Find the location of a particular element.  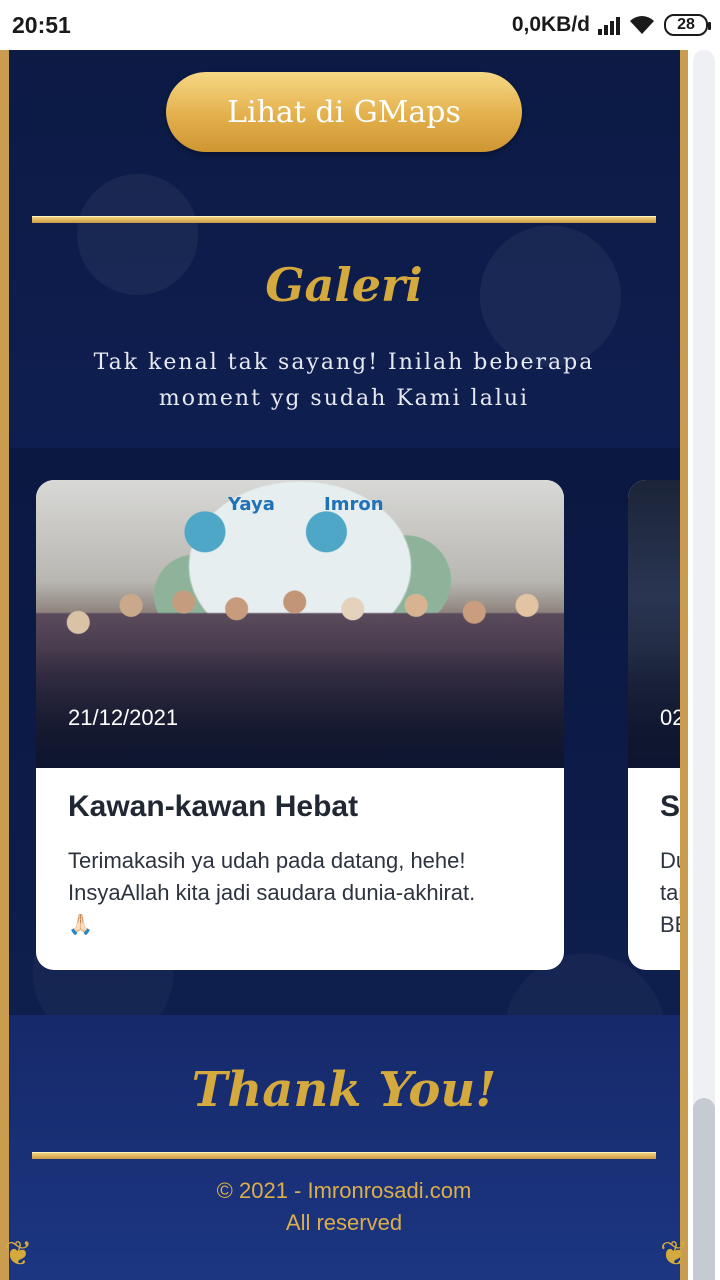

scrollbar-rail is located at coordinates (704, 665).